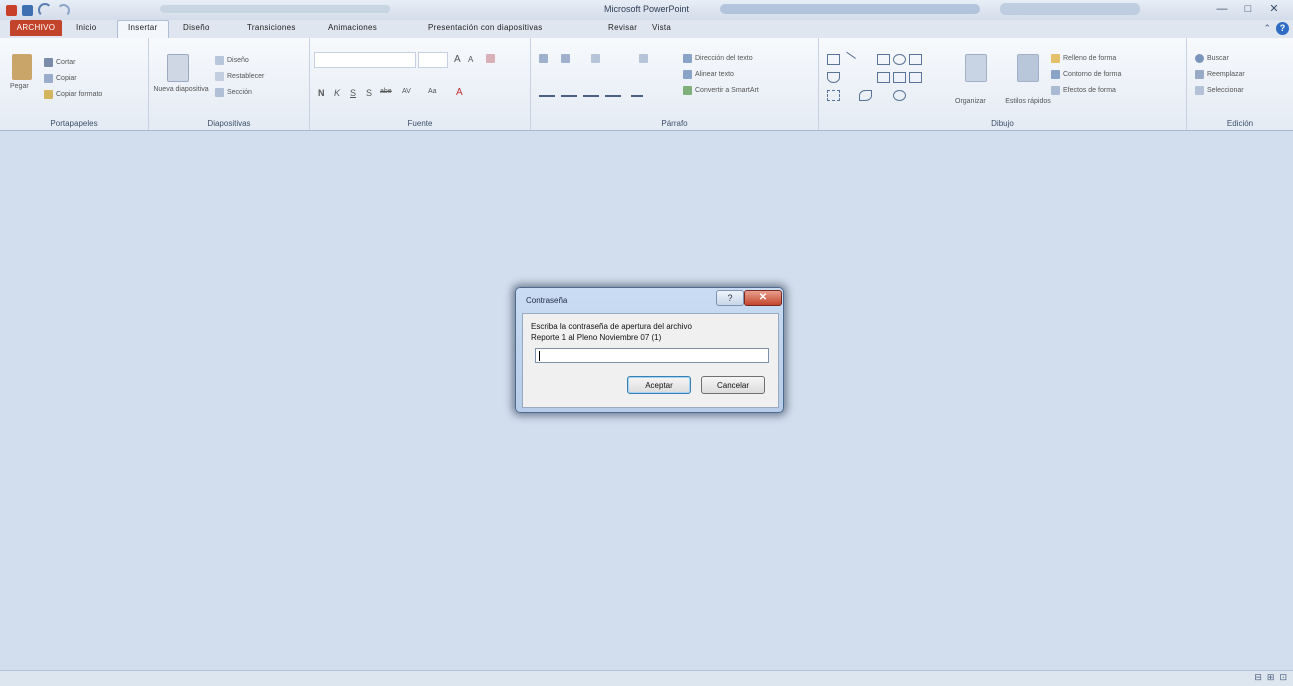 The width and height of the screenshot is (1293, 686). What do you see at coordinates (659, 385) in the screenshot?
I see `accept-button: Aceptar` at bounding box center [659, 385].